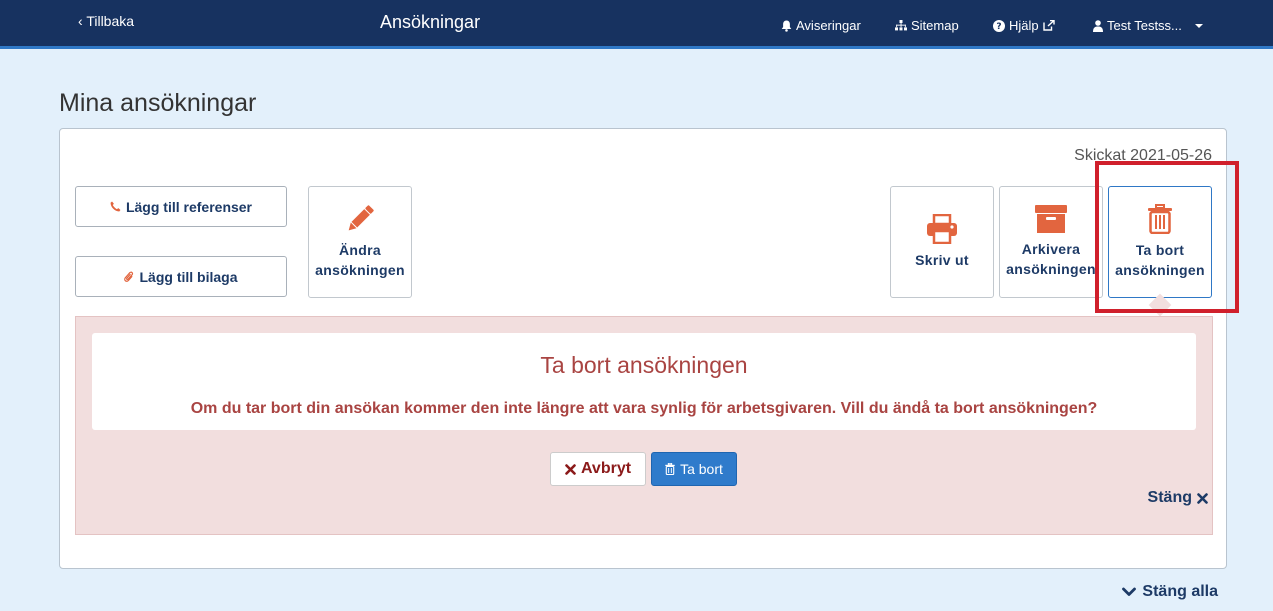 The height and width of the screenshot is (611, 1273). Describe the element at coordinates (828, 25) in the screenshot. I see `notifications-label: Aviseringar` at that location.